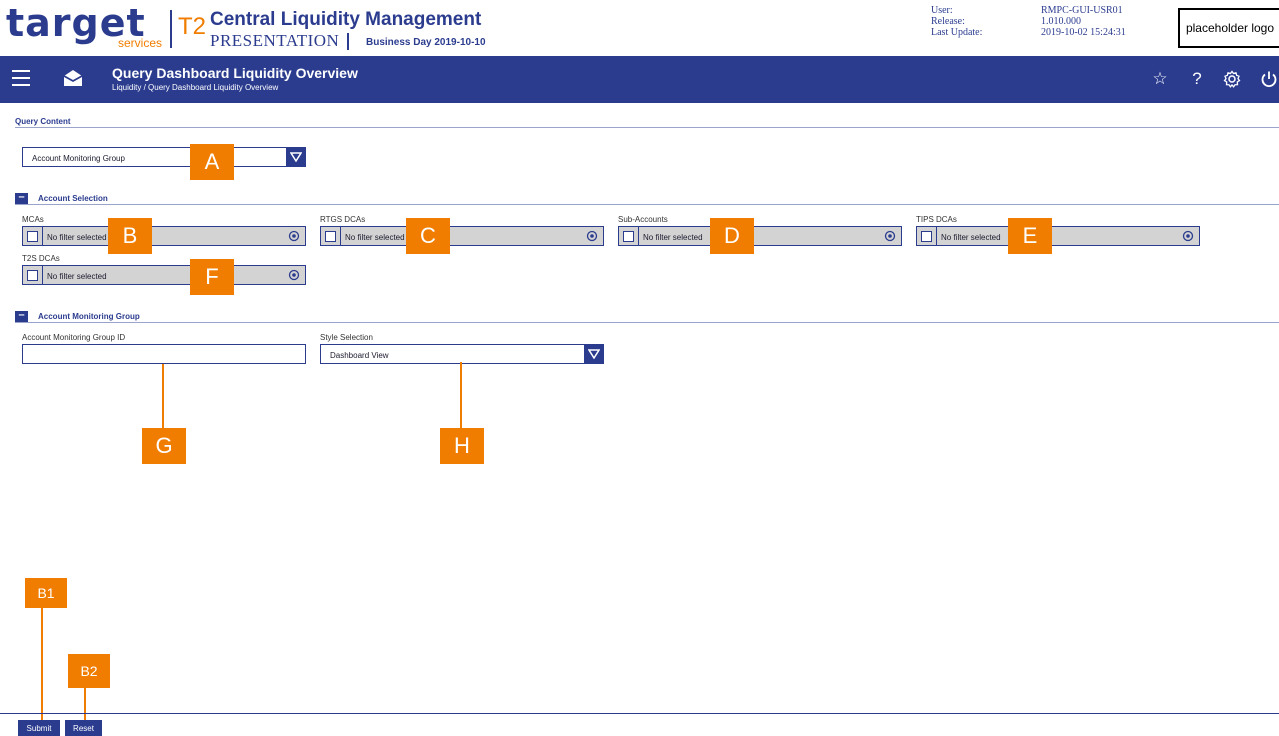  What do you see at coordinates (39, 728) in the screenshot?
I see `submit-button: Submit` at bounding box center [39, 728].